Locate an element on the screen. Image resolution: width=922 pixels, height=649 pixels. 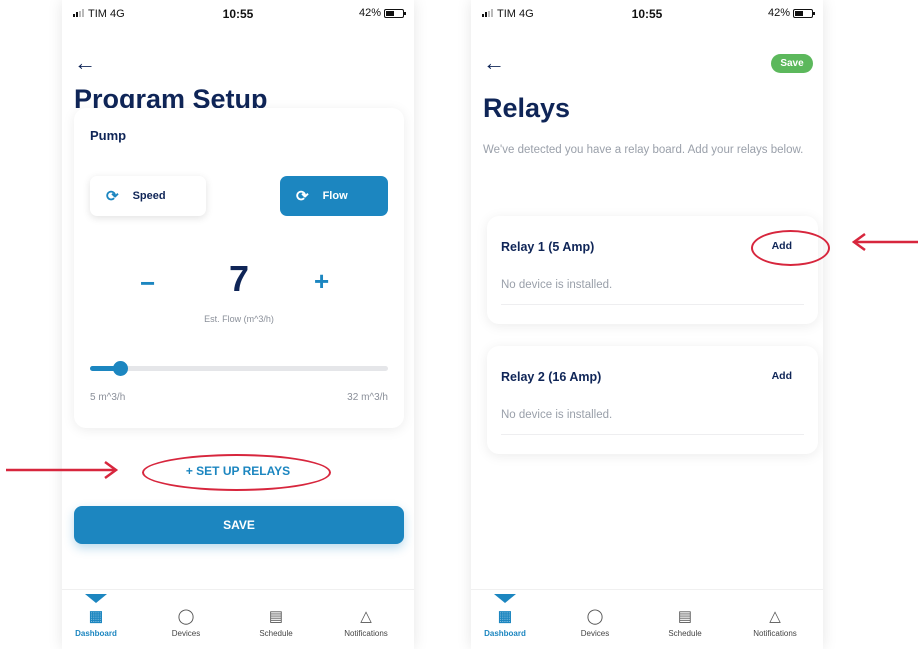
flow-caption: Est. Flow (m^3/h) is located at coordinates (239, 319).